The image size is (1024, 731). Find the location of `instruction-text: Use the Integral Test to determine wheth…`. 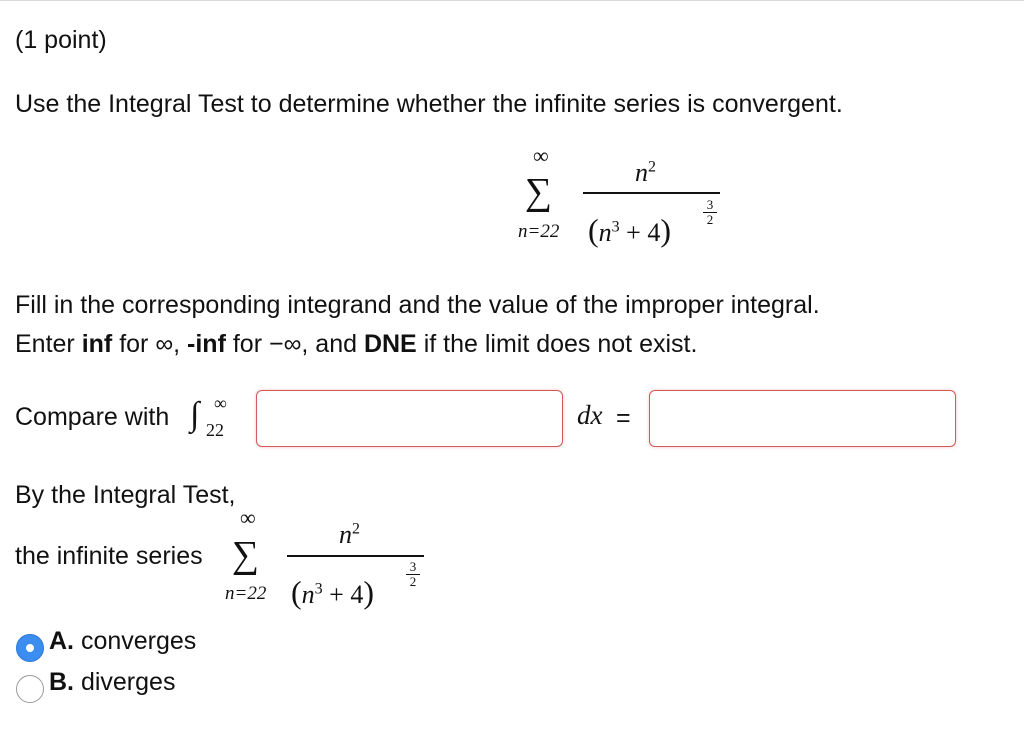

instruction-text: Use the Integral Test to determine wheth… is located at coordinates (429, 104).